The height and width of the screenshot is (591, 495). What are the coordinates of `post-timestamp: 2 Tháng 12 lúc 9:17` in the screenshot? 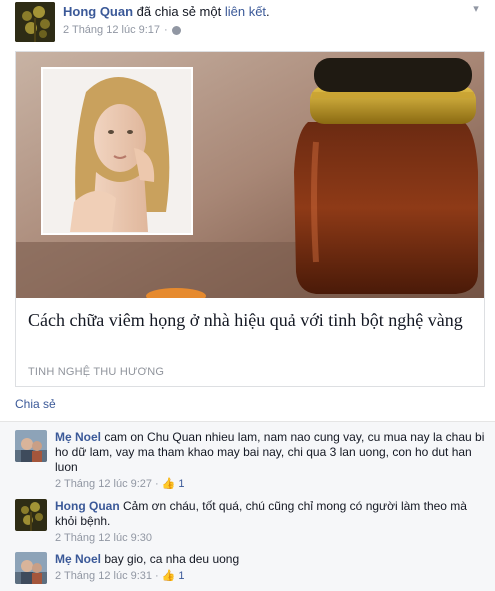 It's located at (111, 30).